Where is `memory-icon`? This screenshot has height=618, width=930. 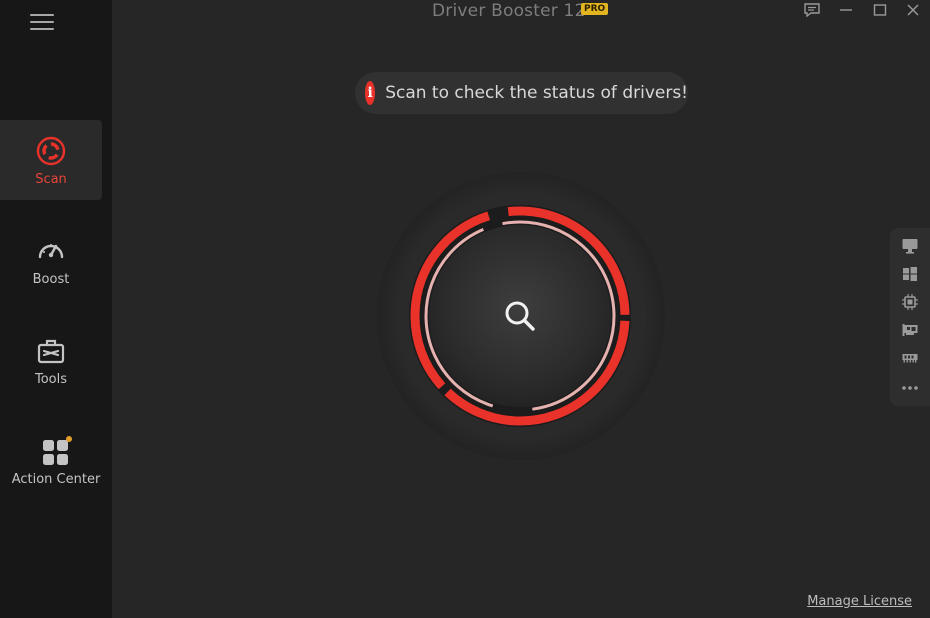
memory-icon is located at coordinates (910, 358).